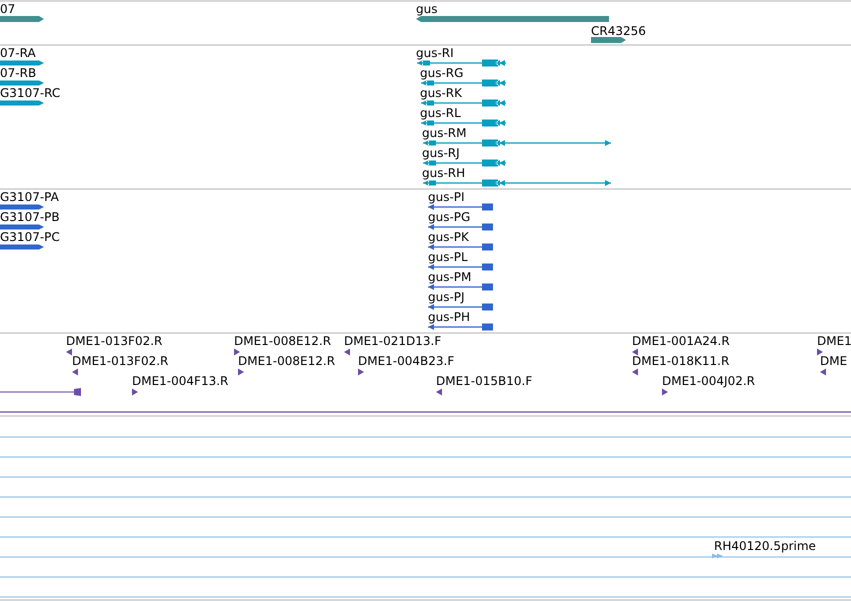  Describe the element at coordinates (484, 381) in the screenshot. I see `feature-label: DME1-015B10.F` at that location.